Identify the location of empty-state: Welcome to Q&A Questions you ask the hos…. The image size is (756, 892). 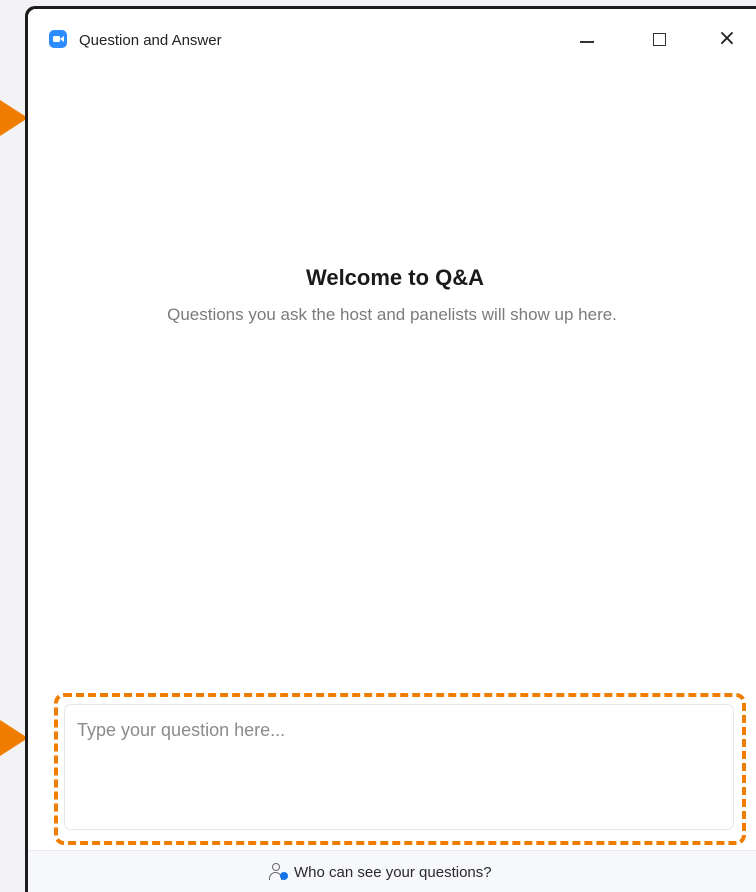
(392, 296).